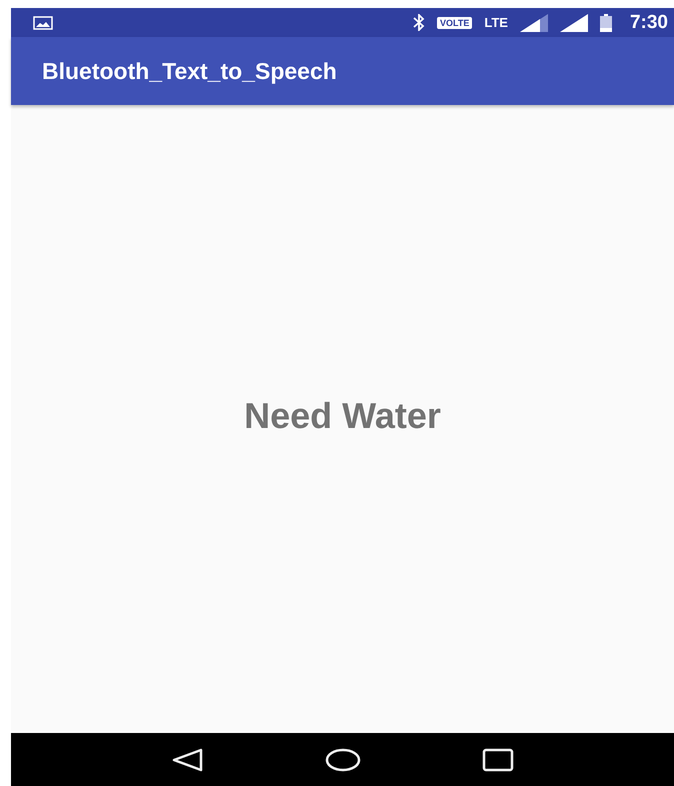  What do you see at coordinates (454, 22) in the screenshot?
I see `volte-indicator: VOLTE` at bounding box center [454, 22].